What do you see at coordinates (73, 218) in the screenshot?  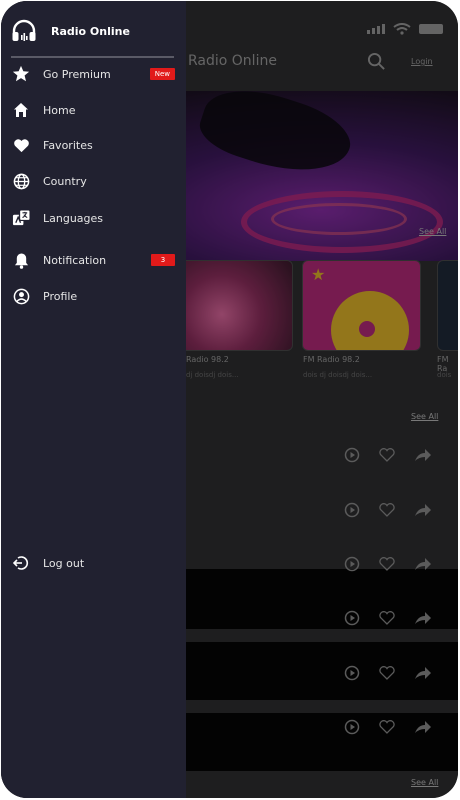 I see `menu-item-label: Languages` at bounding box center [73, 218].